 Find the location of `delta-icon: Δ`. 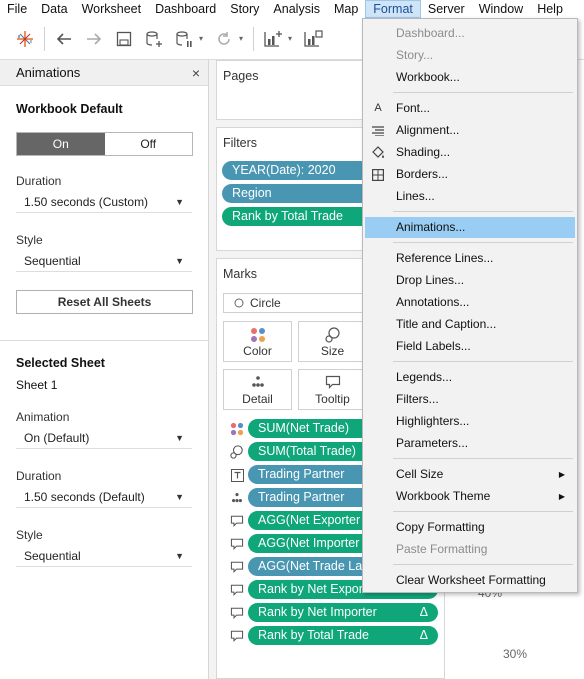

delta-icon: Δ is located at coordinates (423, 635).